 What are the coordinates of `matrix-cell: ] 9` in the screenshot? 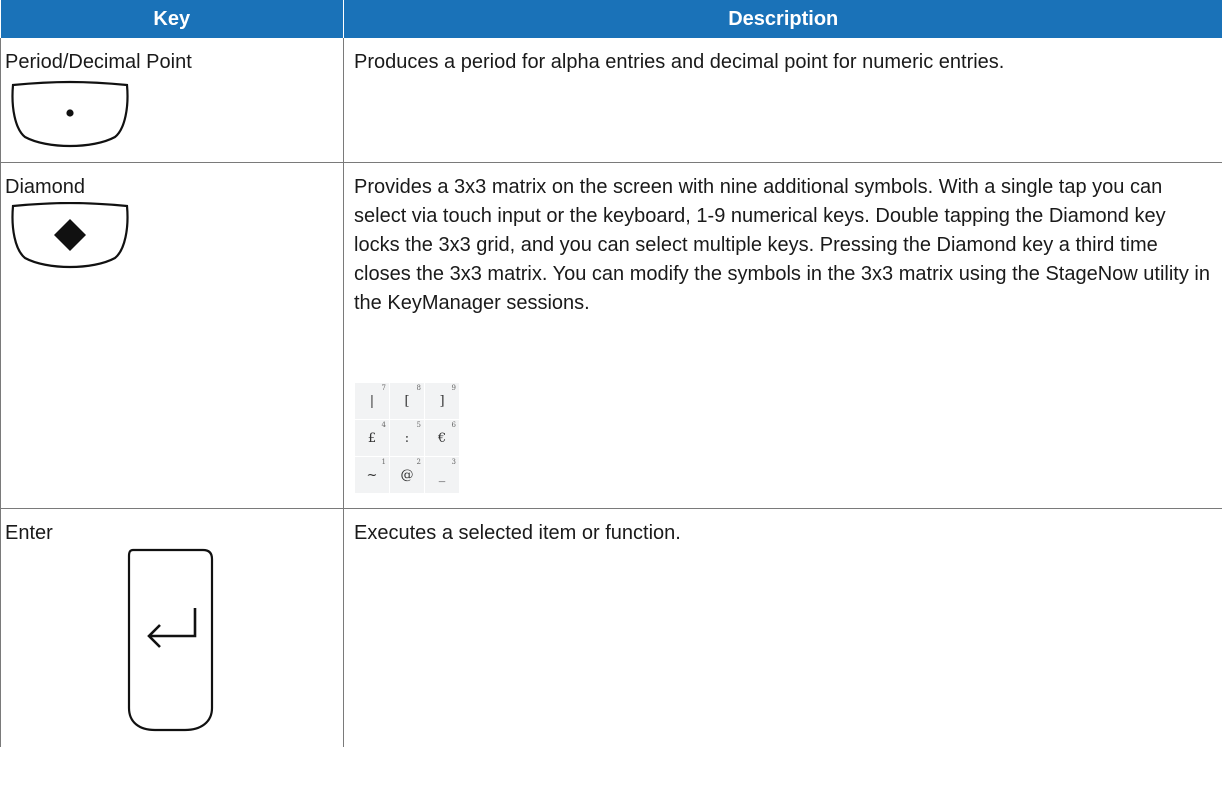 It's located at (442, 401).